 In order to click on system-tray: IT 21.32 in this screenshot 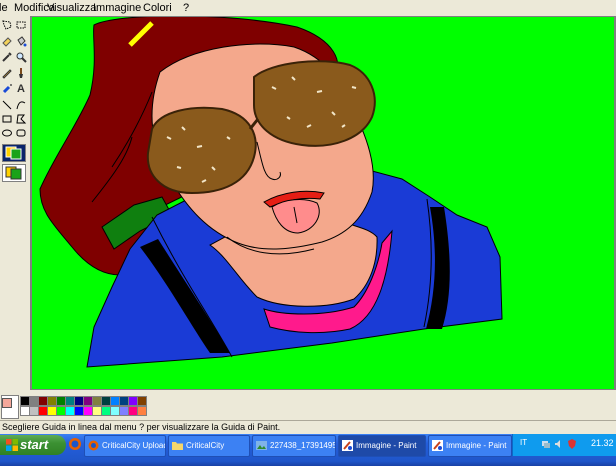, I will do `click(564, 445)`.